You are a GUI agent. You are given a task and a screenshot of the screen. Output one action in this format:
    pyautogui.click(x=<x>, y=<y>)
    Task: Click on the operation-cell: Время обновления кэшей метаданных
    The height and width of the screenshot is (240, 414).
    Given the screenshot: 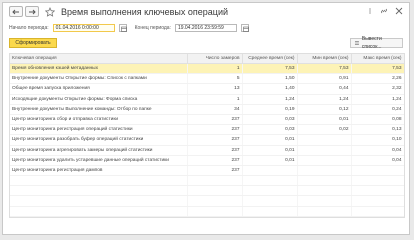 What is the action you would take?
    pyautogui.click(x=99, y=69)
    